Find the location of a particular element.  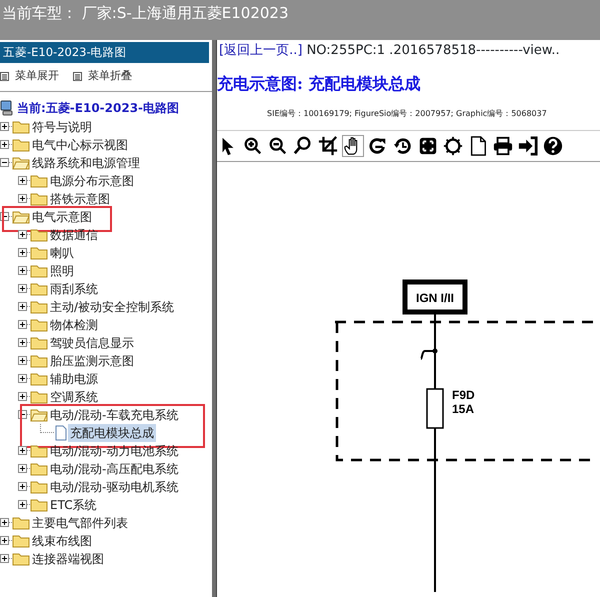

hand-tool is located at coordinates (353, 146).